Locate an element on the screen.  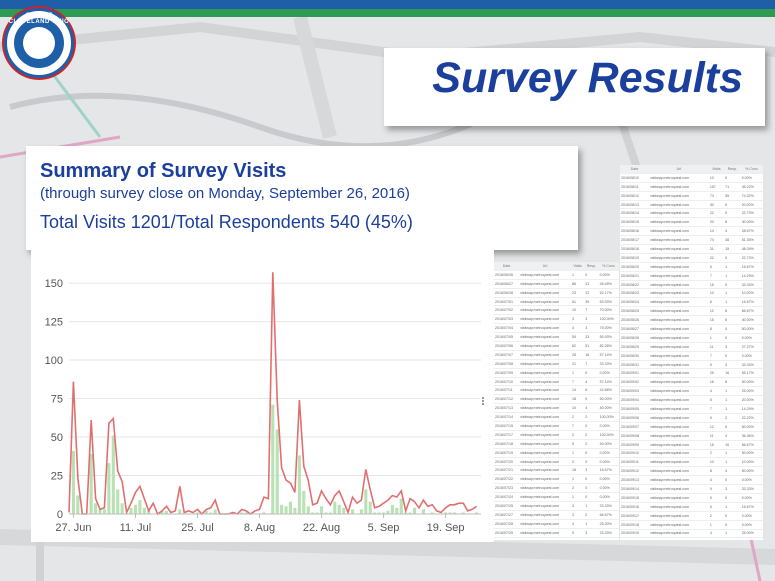
table-cell: 2016/07/27 is located at coordinates (507, 515).